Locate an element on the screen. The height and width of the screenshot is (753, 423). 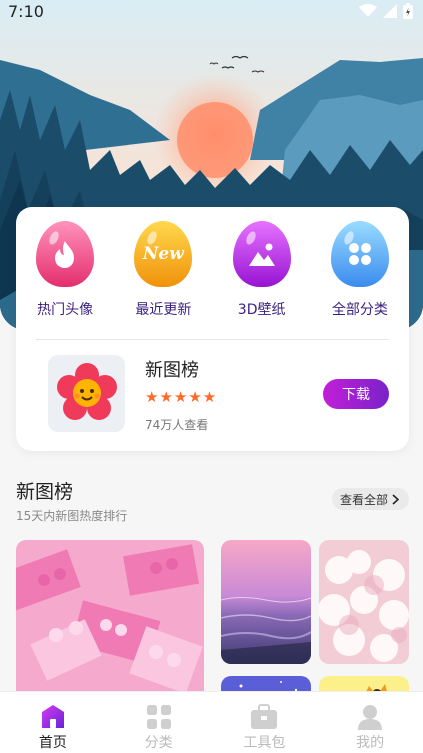
tab-label: 分类 is located at coordinates (158, 743).